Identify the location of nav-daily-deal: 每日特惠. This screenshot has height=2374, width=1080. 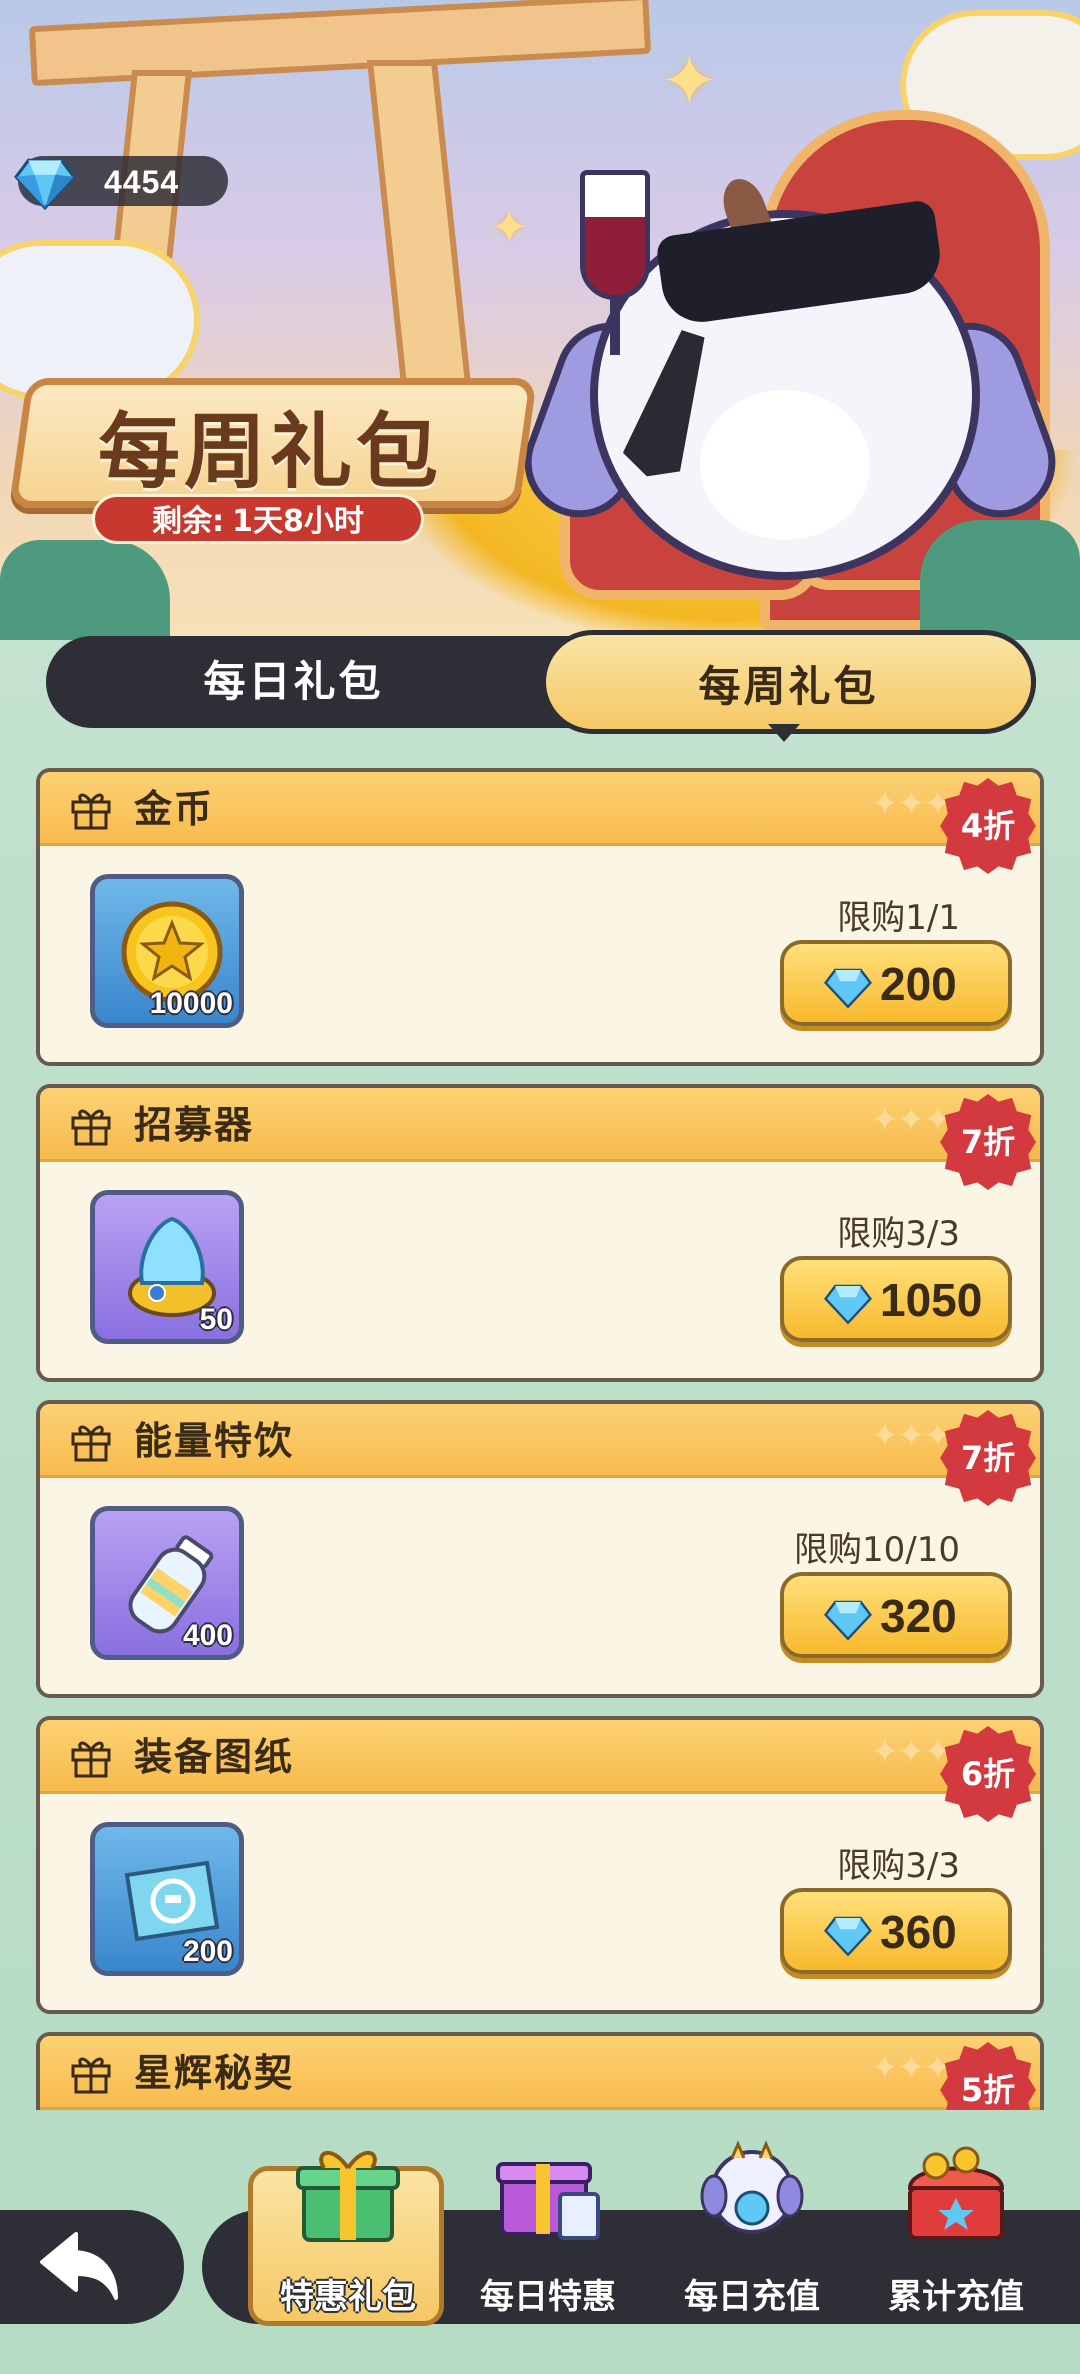
(548, 2233).